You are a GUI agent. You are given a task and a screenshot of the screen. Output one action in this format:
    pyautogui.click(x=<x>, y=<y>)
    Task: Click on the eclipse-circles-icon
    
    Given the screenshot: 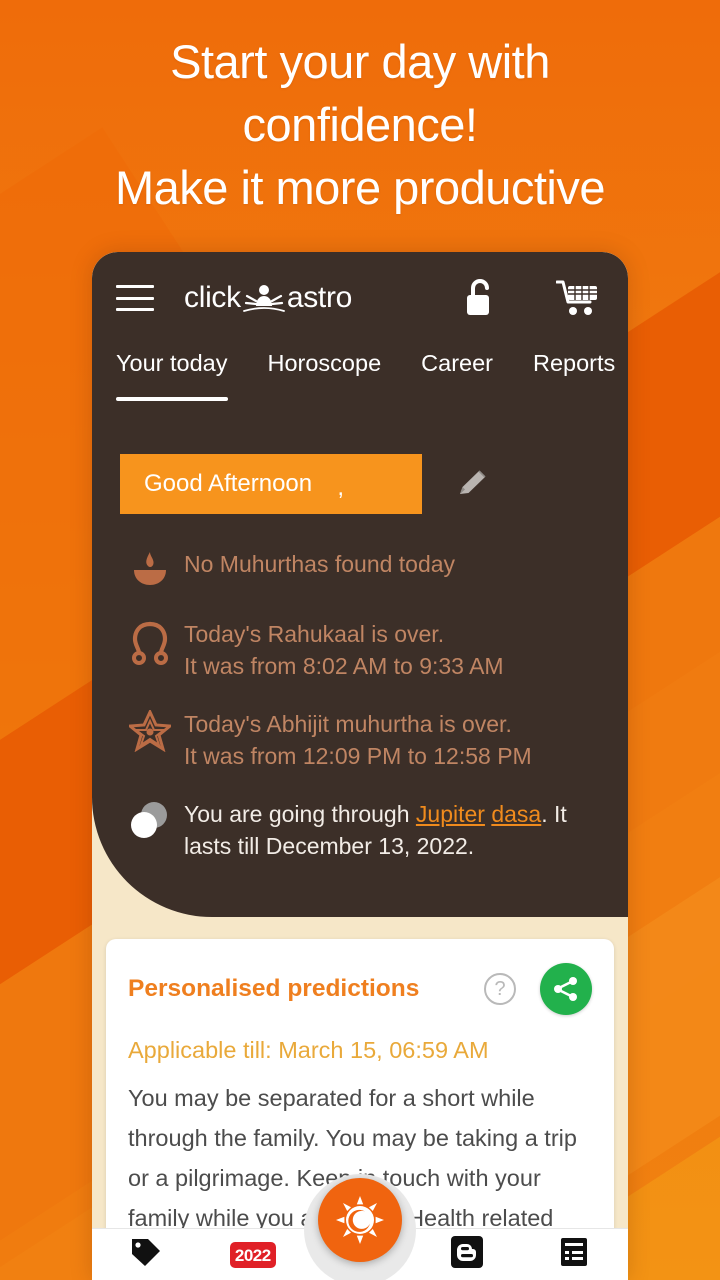 What is the action you would take?
    pyautogui.click(x=150, y=820)
    